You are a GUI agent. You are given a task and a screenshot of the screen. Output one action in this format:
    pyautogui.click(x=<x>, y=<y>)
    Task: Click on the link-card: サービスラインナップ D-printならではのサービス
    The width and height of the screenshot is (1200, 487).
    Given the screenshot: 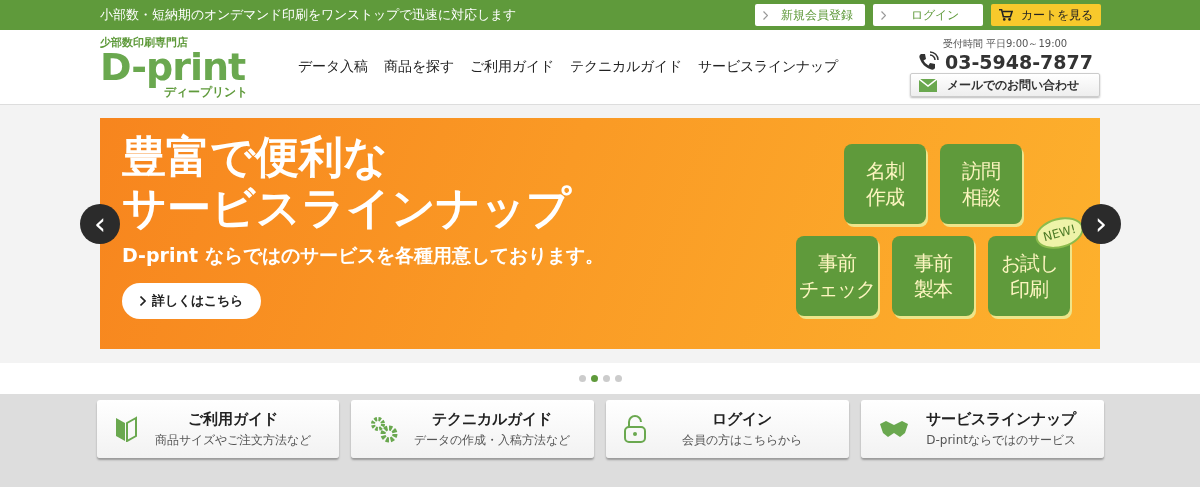 What is the action you would take?
    pyautogui.click(x=982, y=429)
    